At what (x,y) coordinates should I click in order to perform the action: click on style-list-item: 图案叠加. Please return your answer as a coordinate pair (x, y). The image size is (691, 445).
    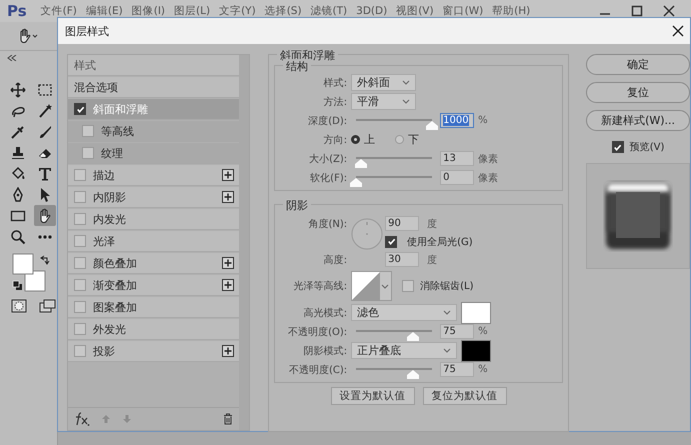
    Looking at the image, I should click on (154, 307).